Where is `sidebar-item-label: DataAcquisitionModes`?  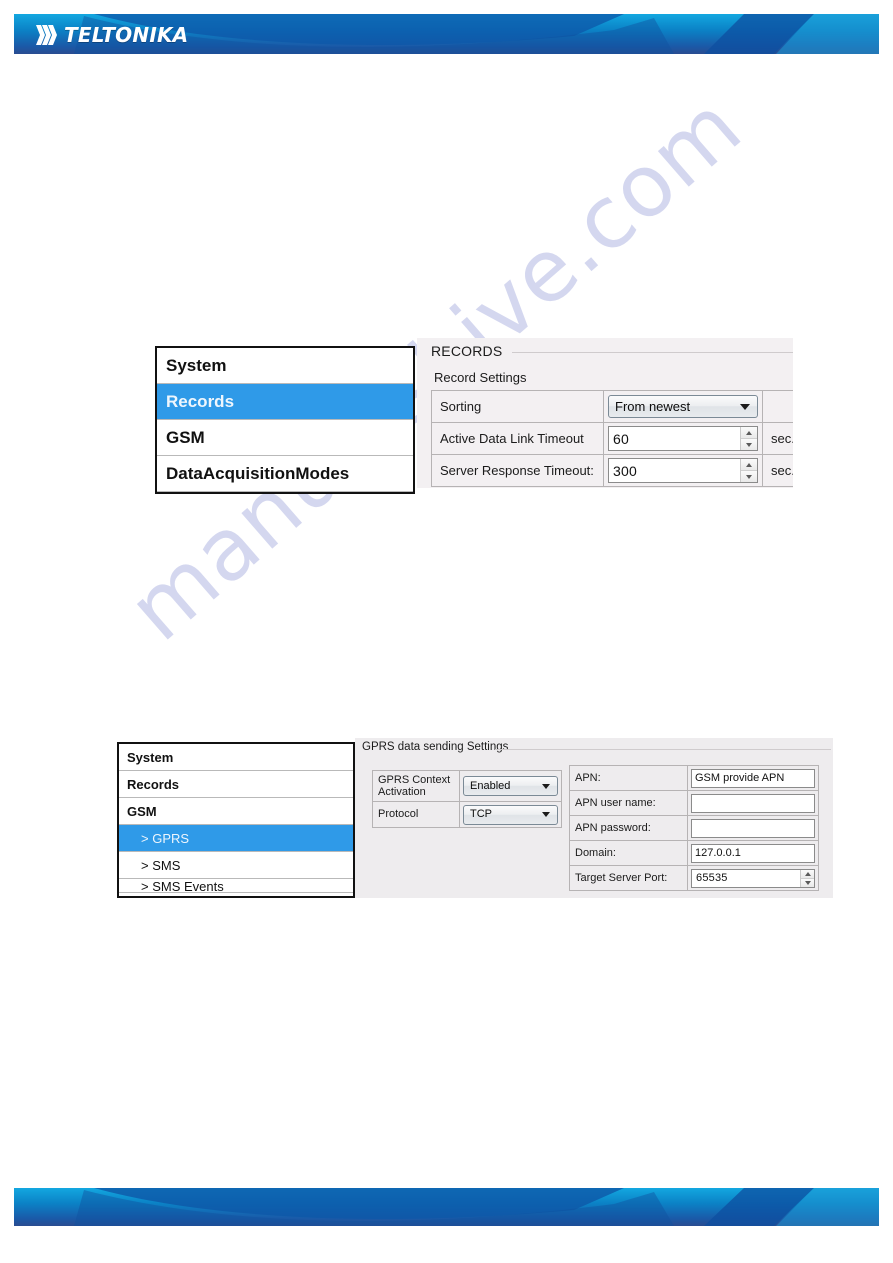 sidebar-item-label: DataAcquisitionModes is located at coordinates (258, 473).